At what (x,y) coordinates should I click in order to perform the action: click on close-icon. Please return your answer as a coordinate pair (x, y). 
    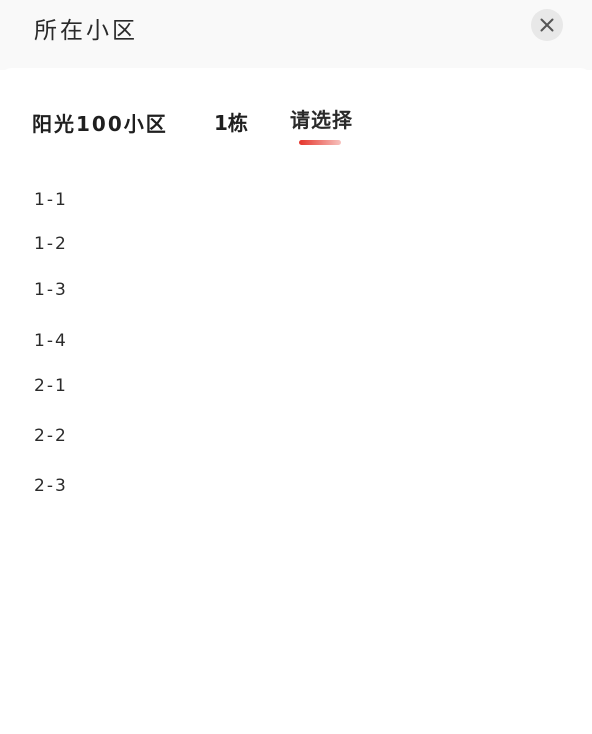
    Looking at the image, I should click on (547, 25).